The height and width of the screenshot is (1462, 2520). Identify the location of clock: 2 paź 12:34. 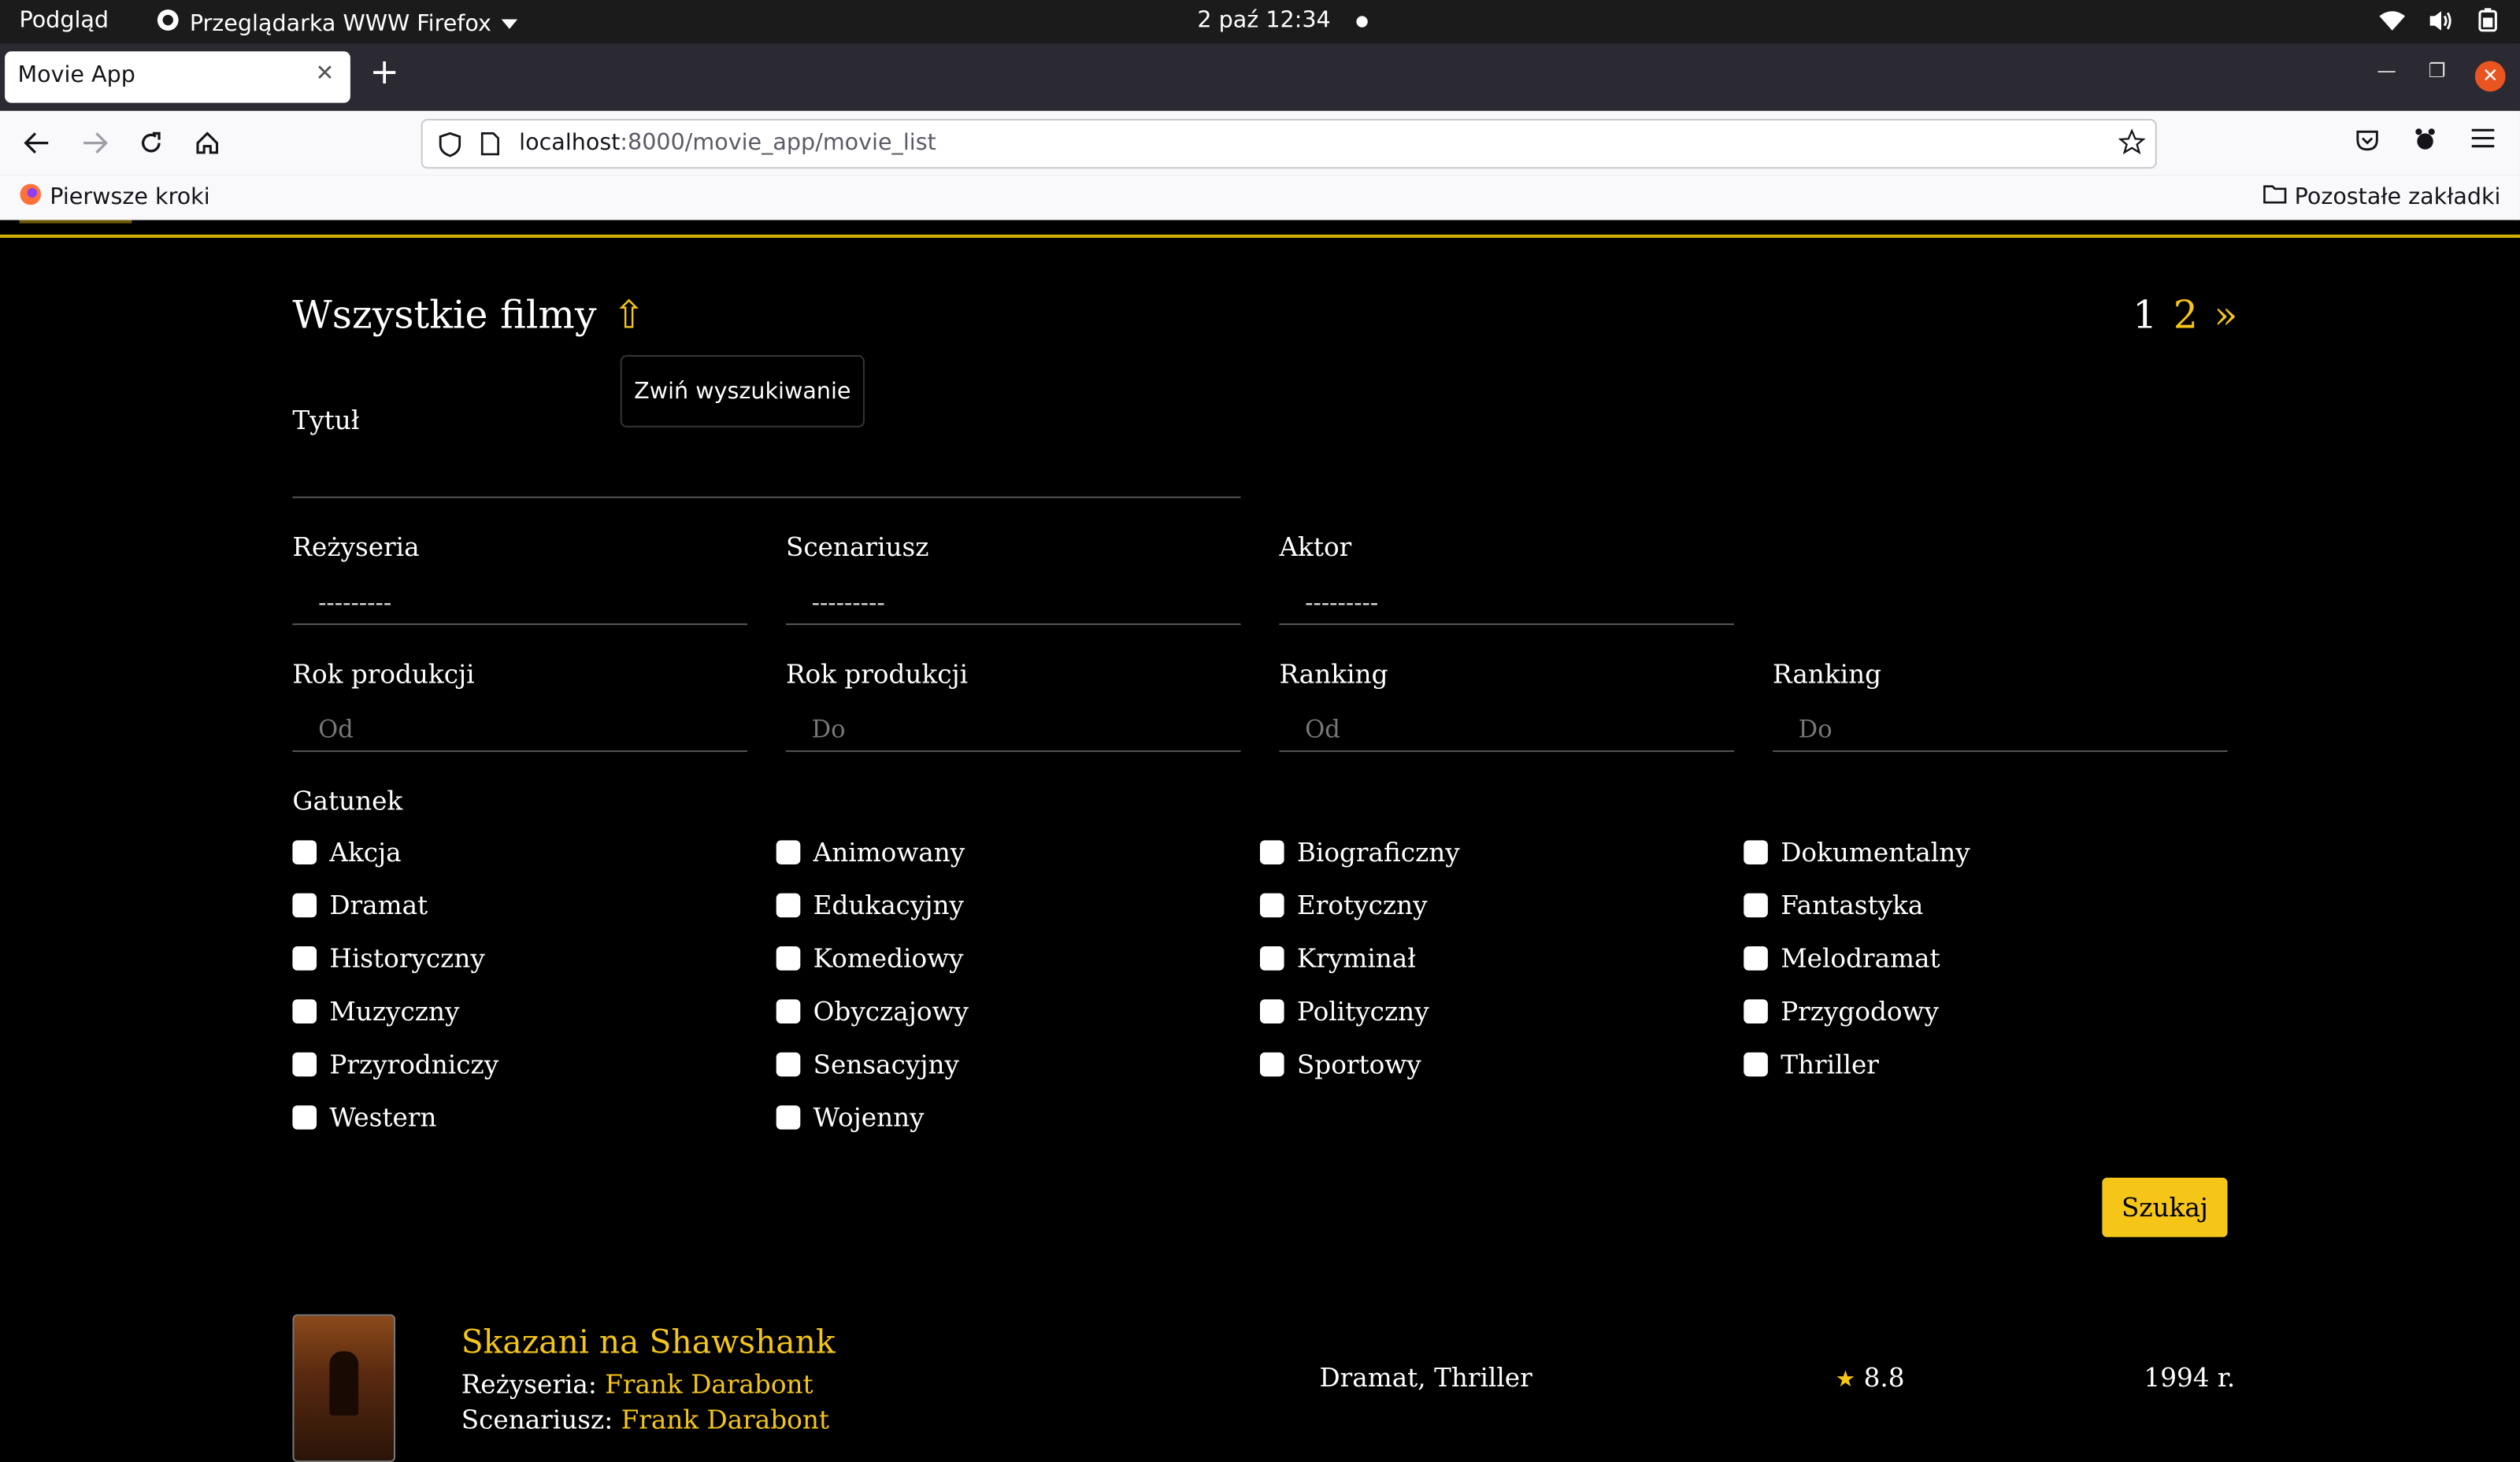
(1282, 21).